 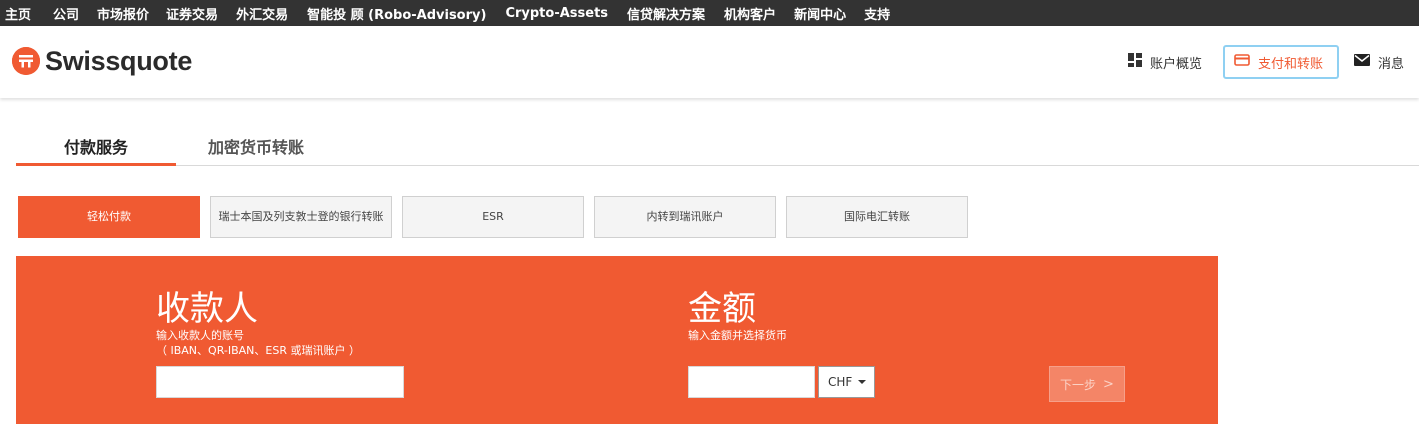 I want to click on amount-title: 金额, so click(x=722, y=309).